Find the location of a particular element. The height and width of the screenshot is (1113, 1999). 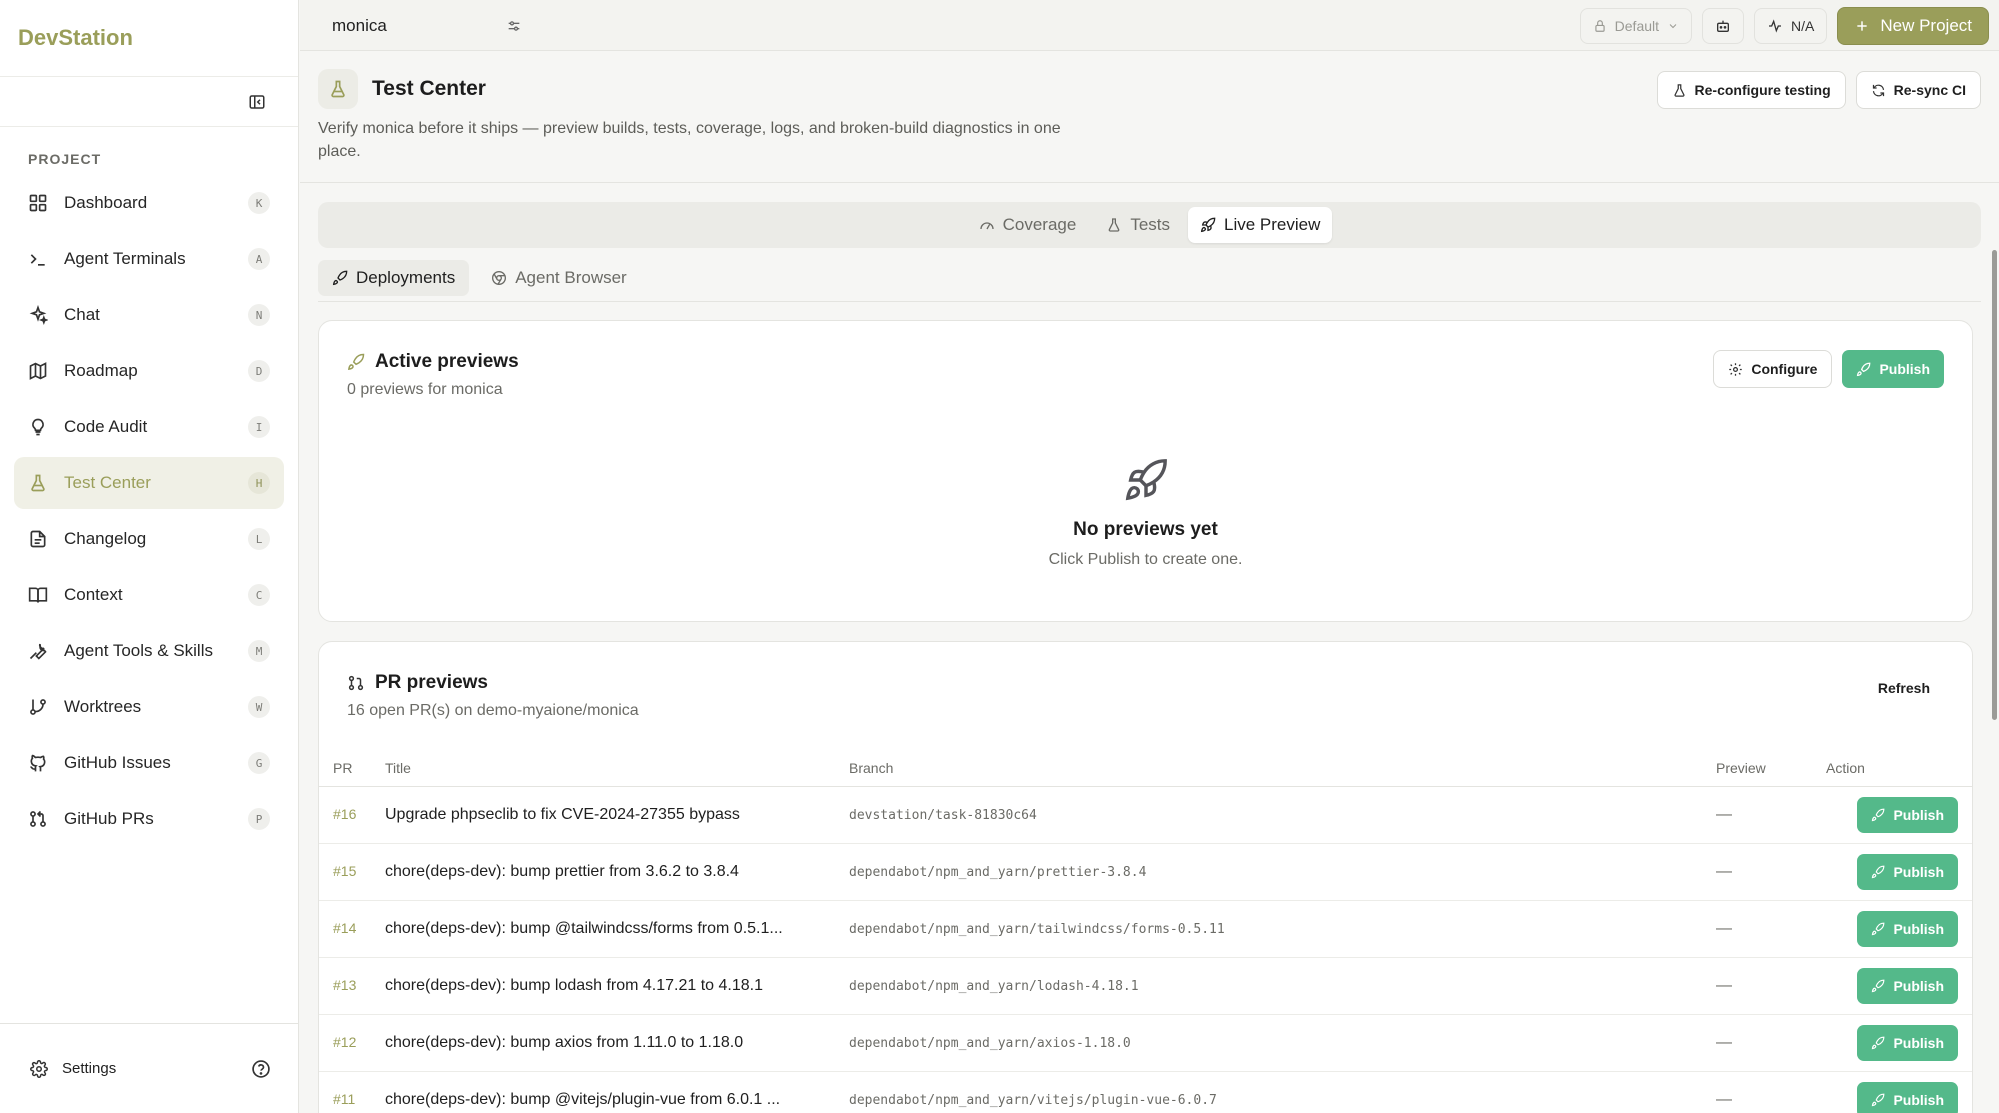

sidebar-item-chat: Chat N is located at coordinates (149, 315).